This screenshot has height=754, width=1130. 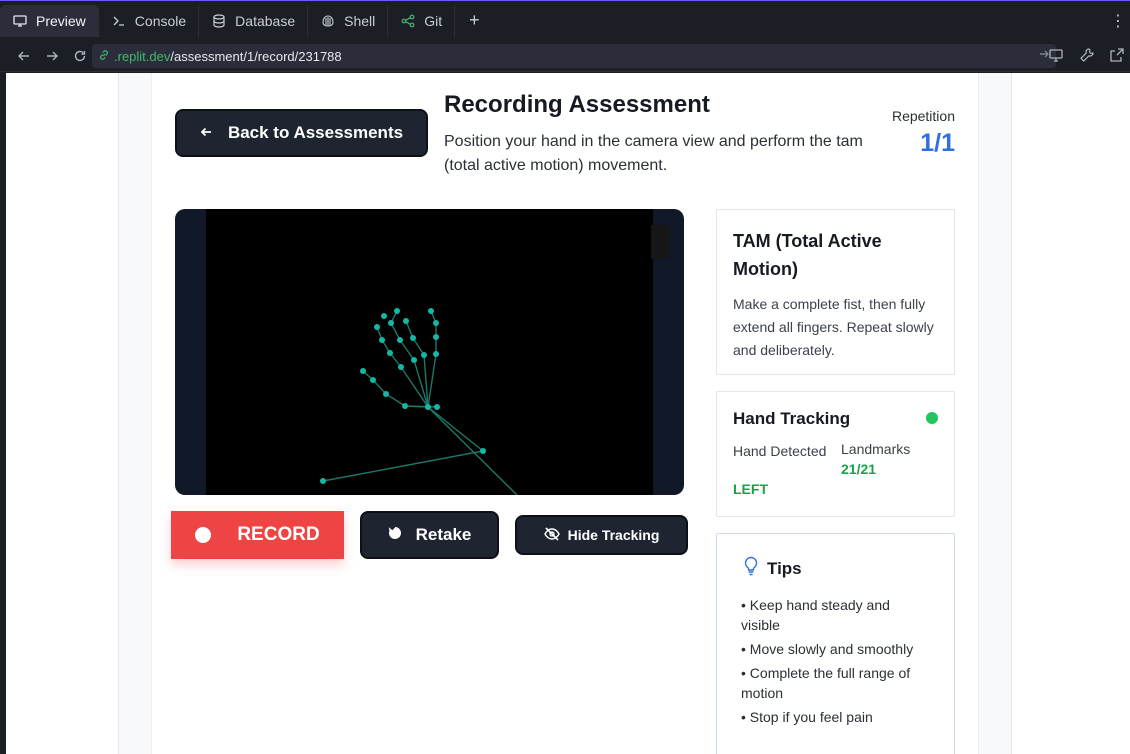 I want to click on tab-preview: Preview, so click(x=49, y=20).